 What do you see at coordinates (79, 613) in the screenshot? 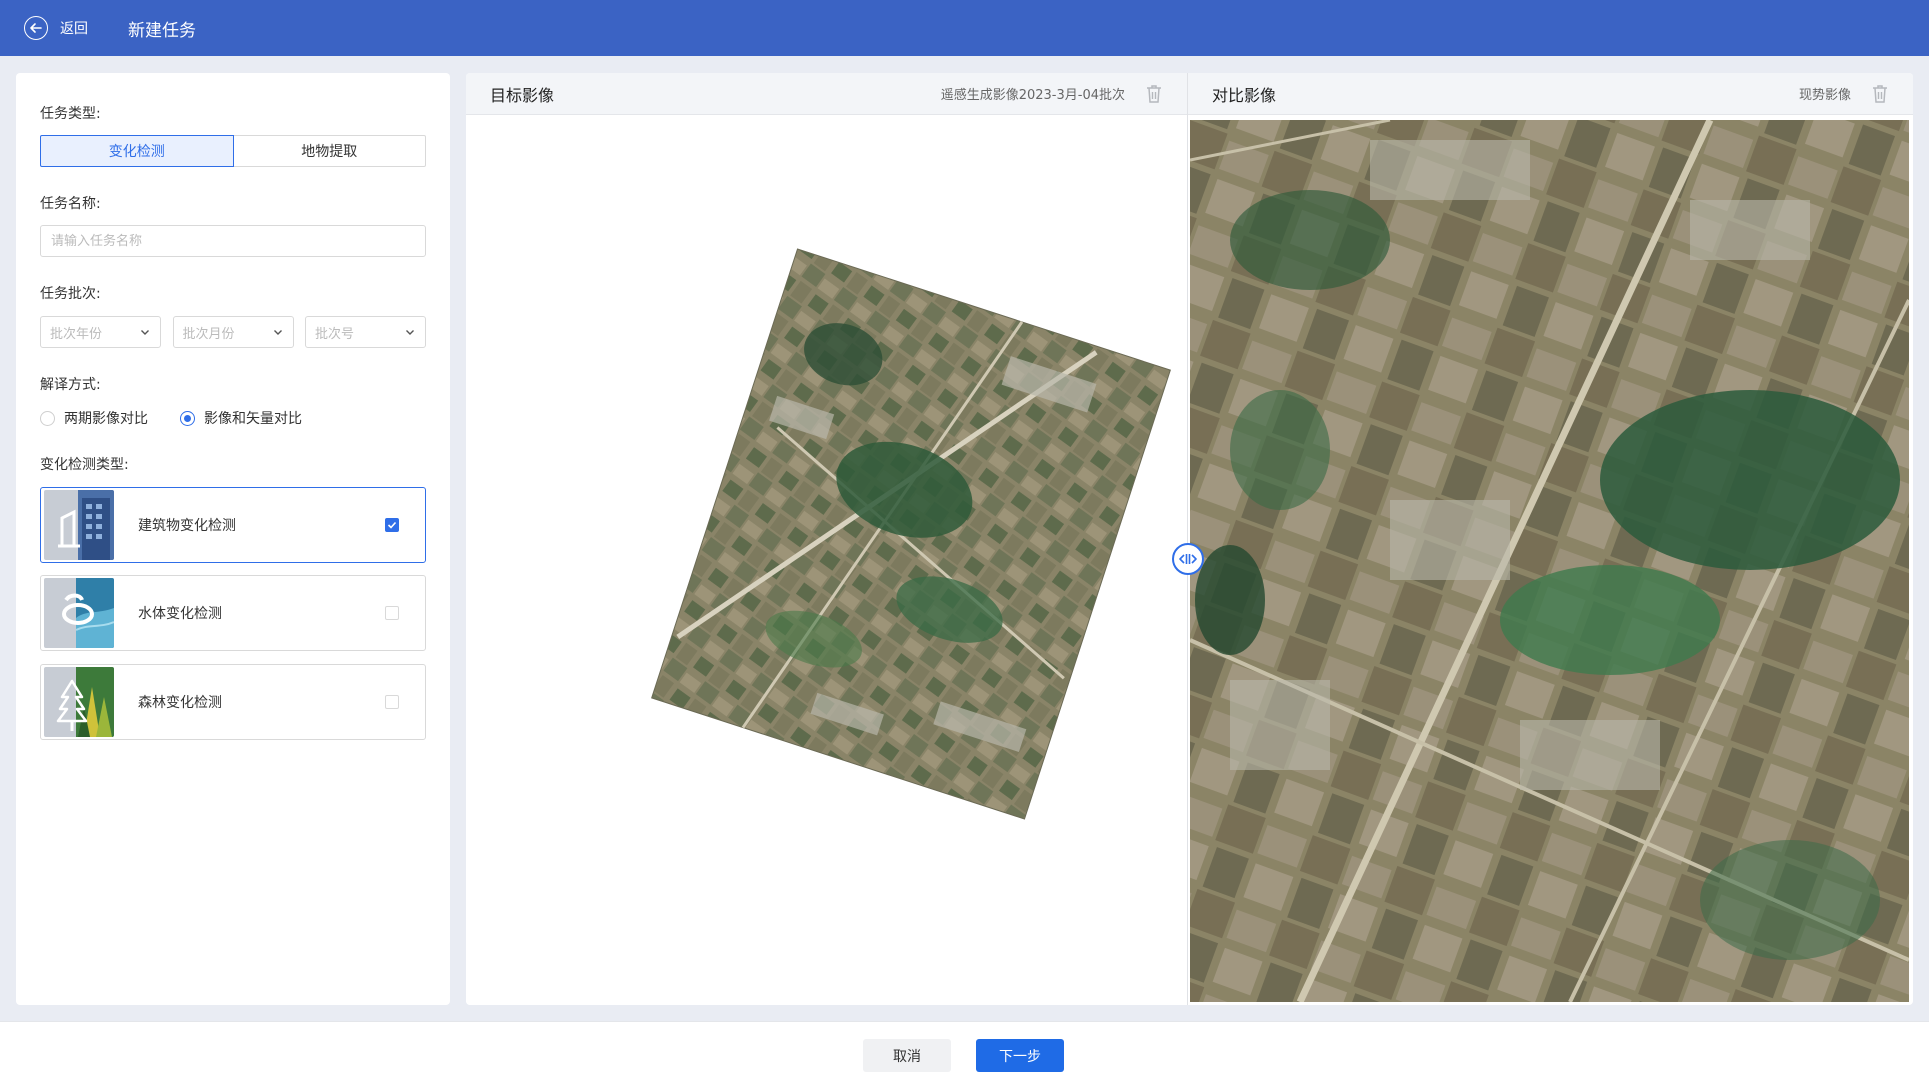
I see `water-icon` at bounding box center [79, 613].